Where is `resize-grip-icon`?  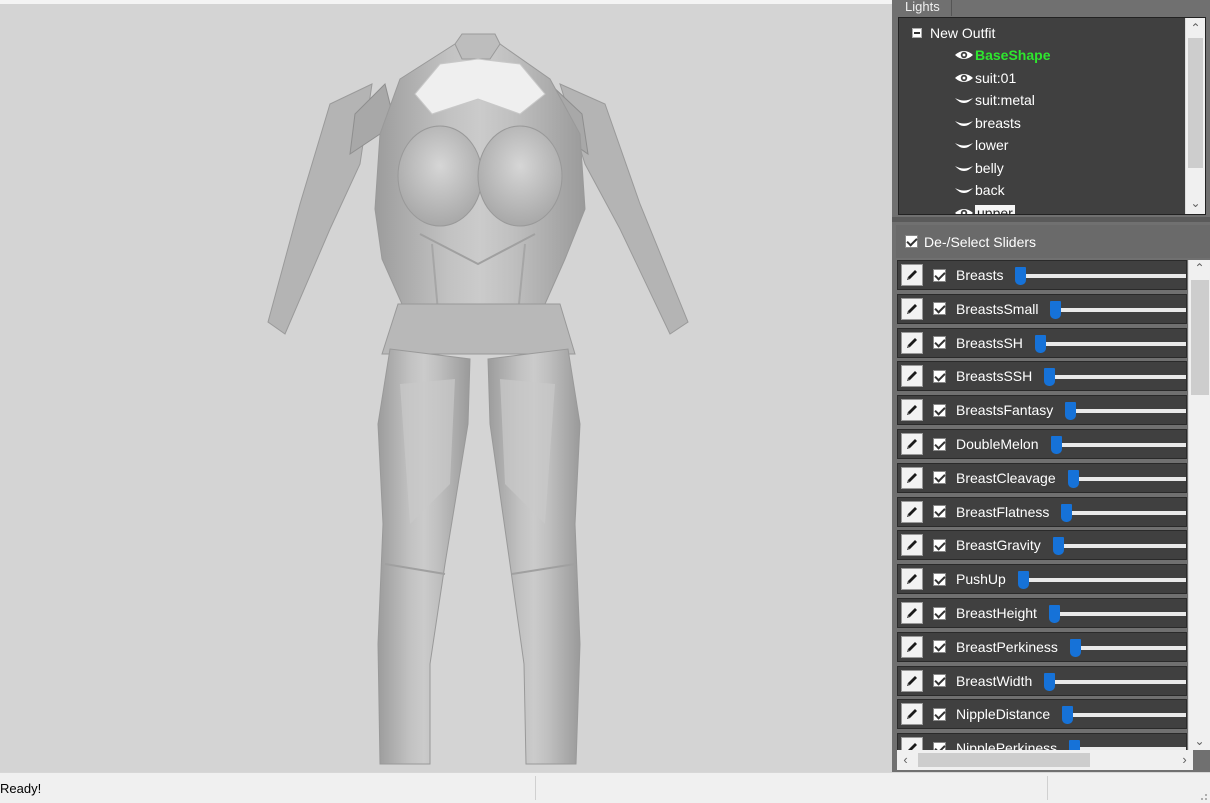 resize-grip-icon is located at coordinates (1203, 796).